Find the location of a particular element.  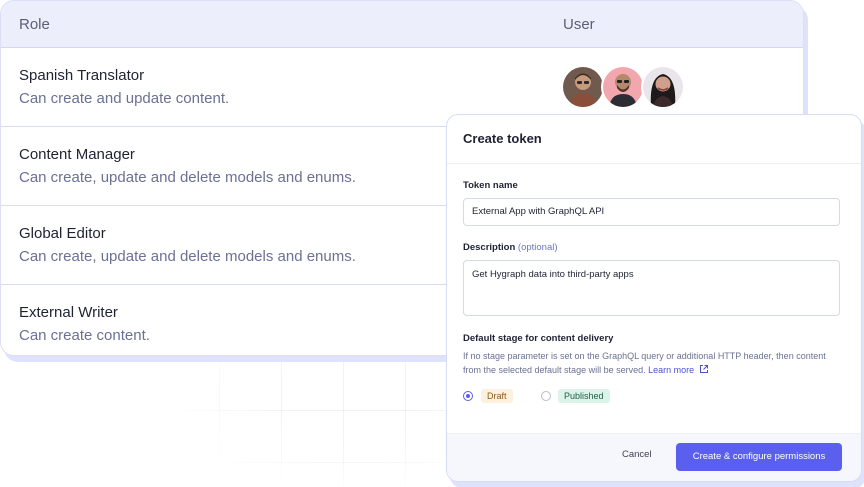

role-name: Content Manager is located at coordinates (77, 154).